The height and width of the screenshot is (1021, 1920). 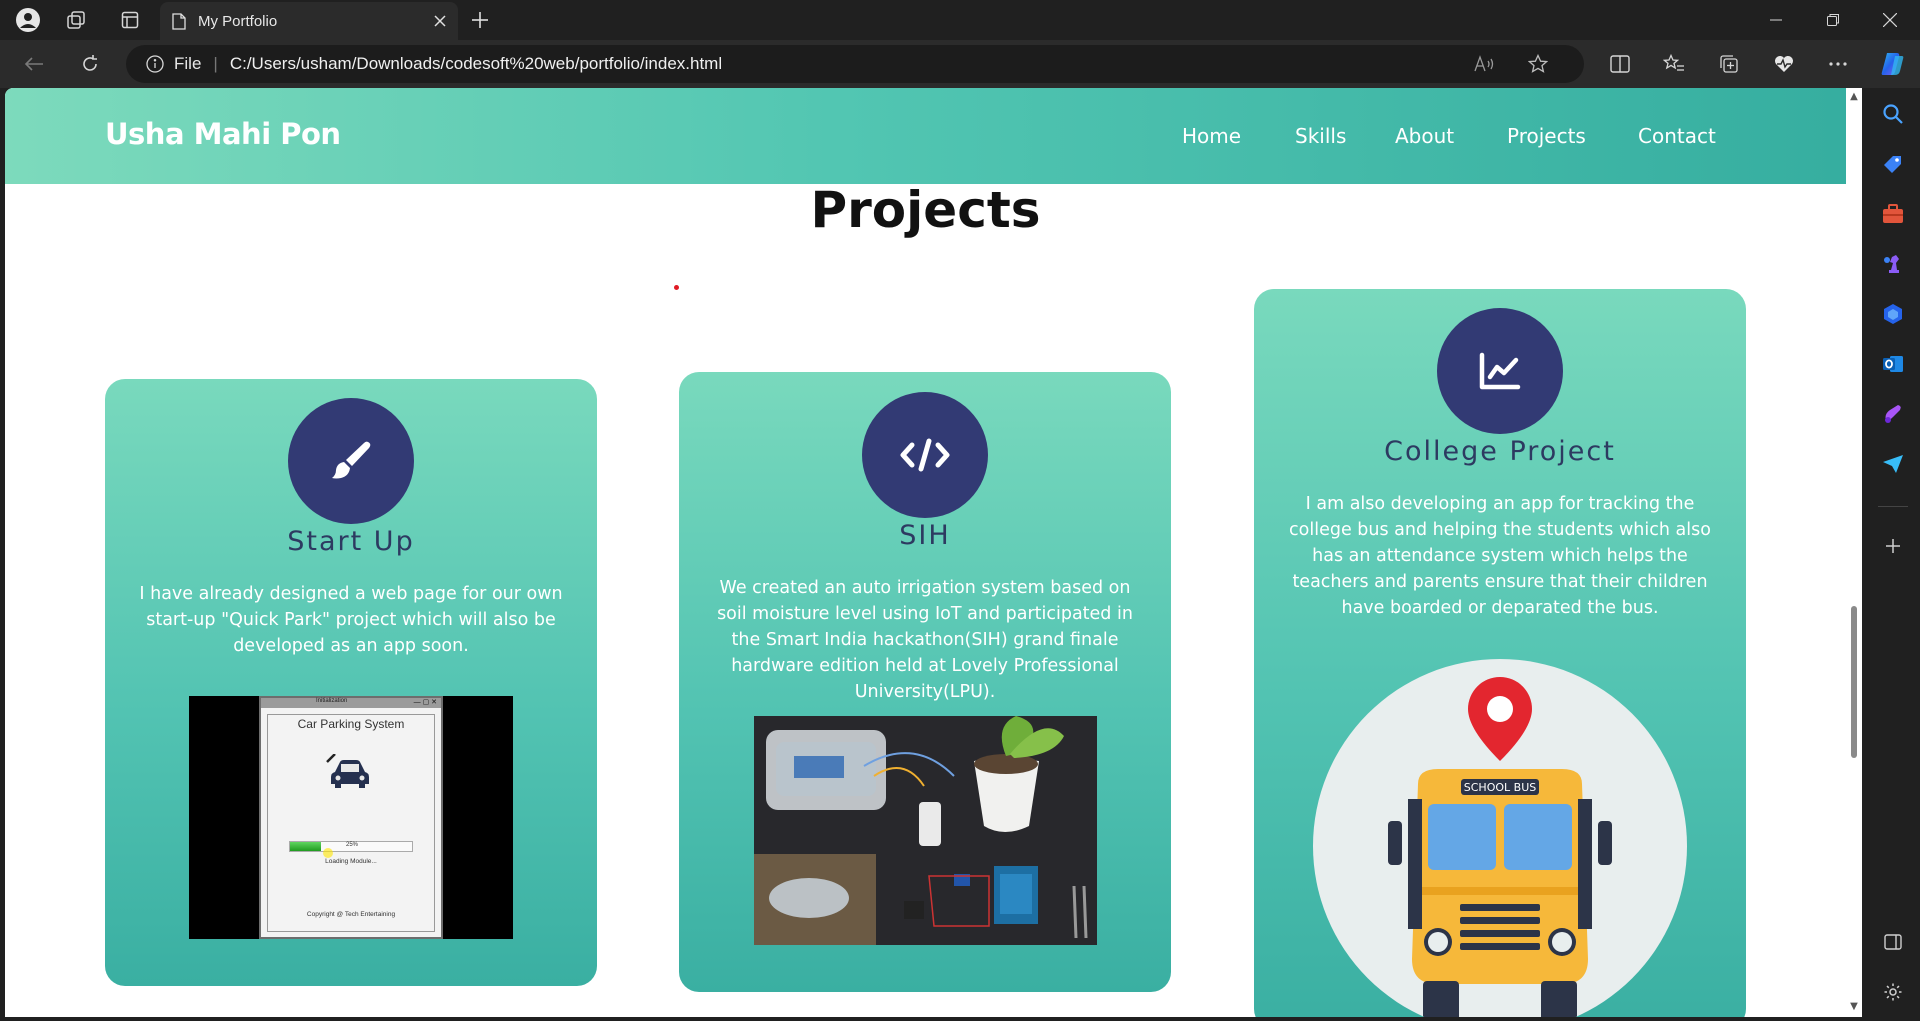 I want to click on sidebar-panel-icon, so click(x=1893, y=942).